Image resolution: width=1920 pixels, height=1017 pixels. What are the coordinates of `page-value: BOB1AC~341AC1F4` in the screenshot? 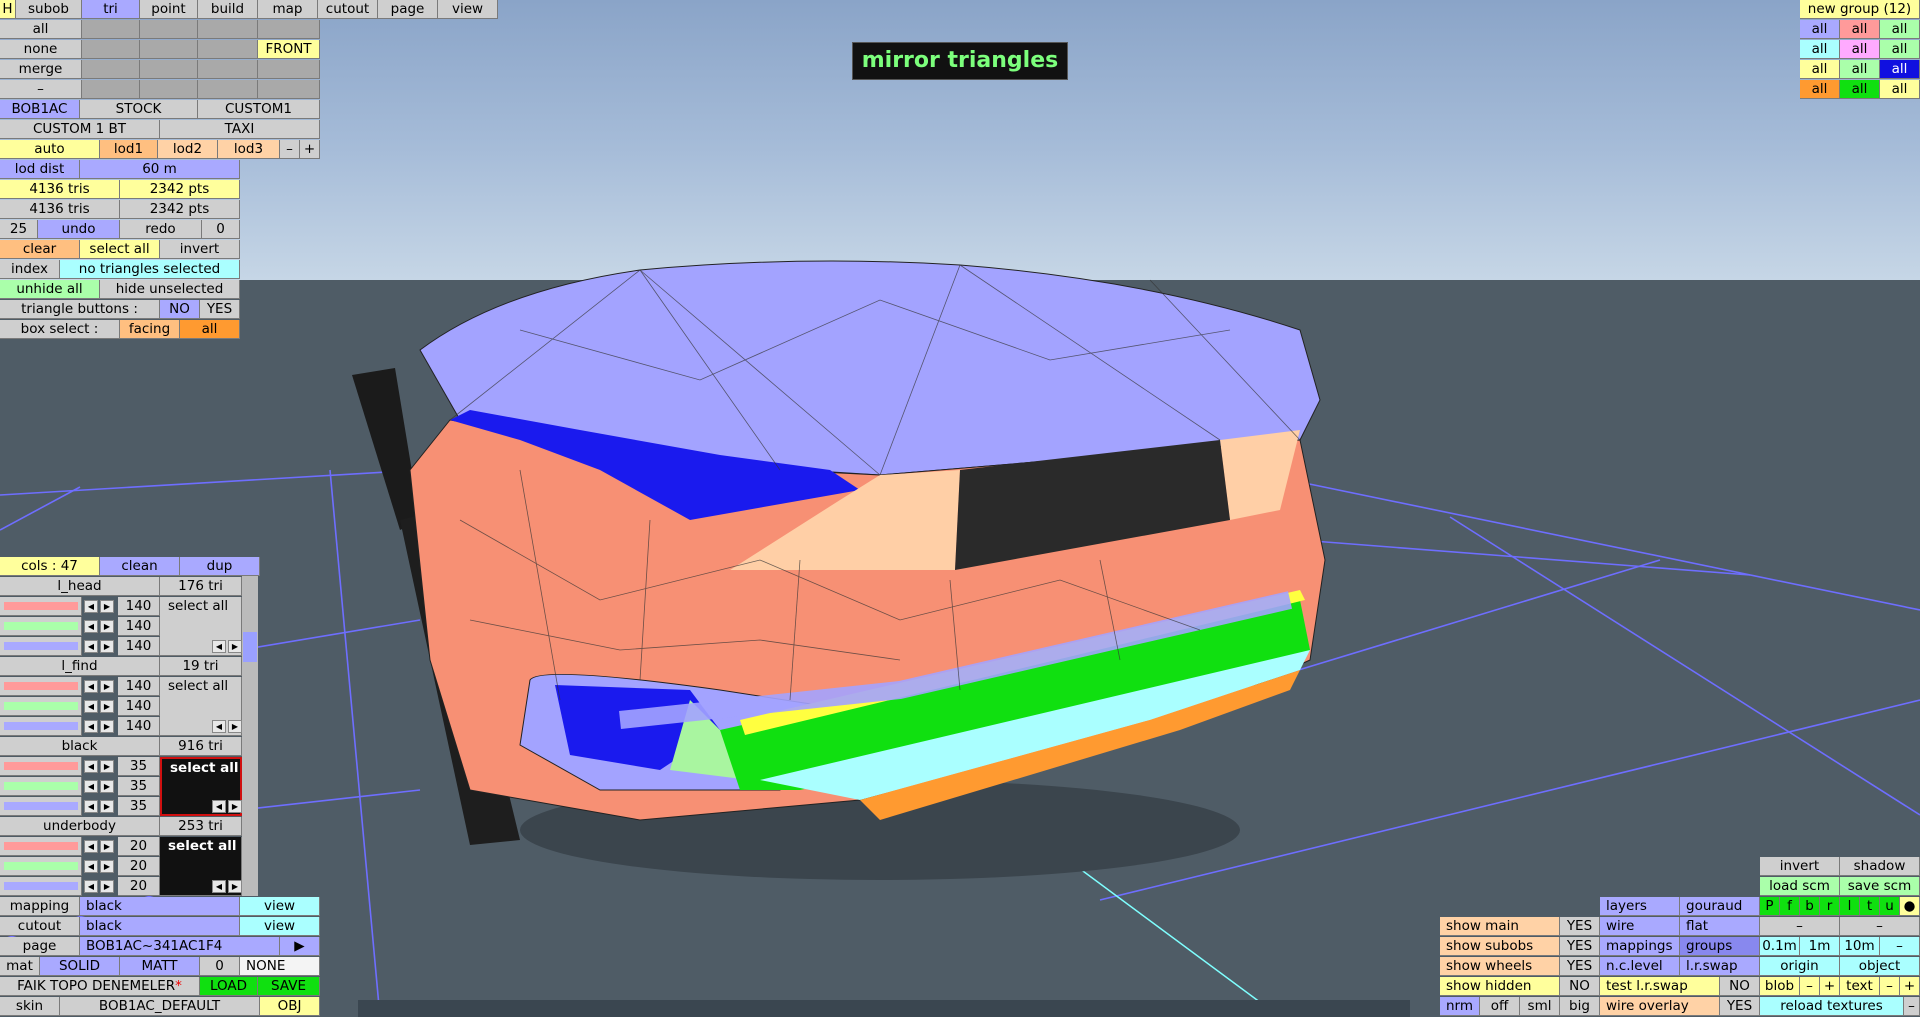 It's located at (180, 946).